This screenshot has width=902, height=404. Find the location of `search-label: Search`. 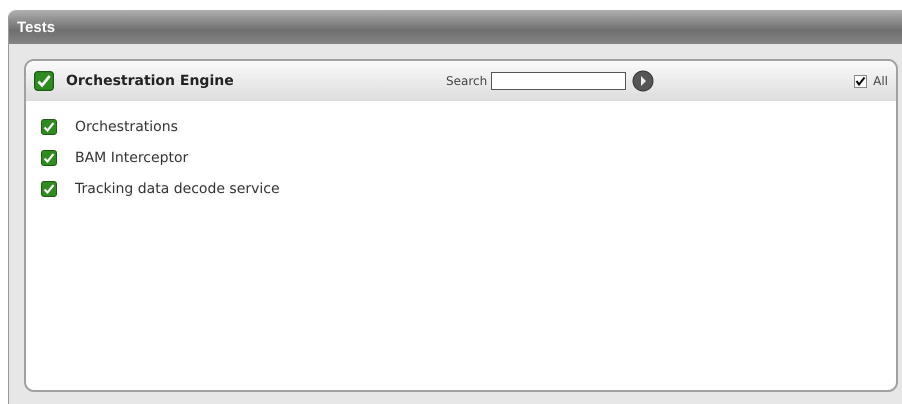

search-label: Search is located at coordinates (467, 81).